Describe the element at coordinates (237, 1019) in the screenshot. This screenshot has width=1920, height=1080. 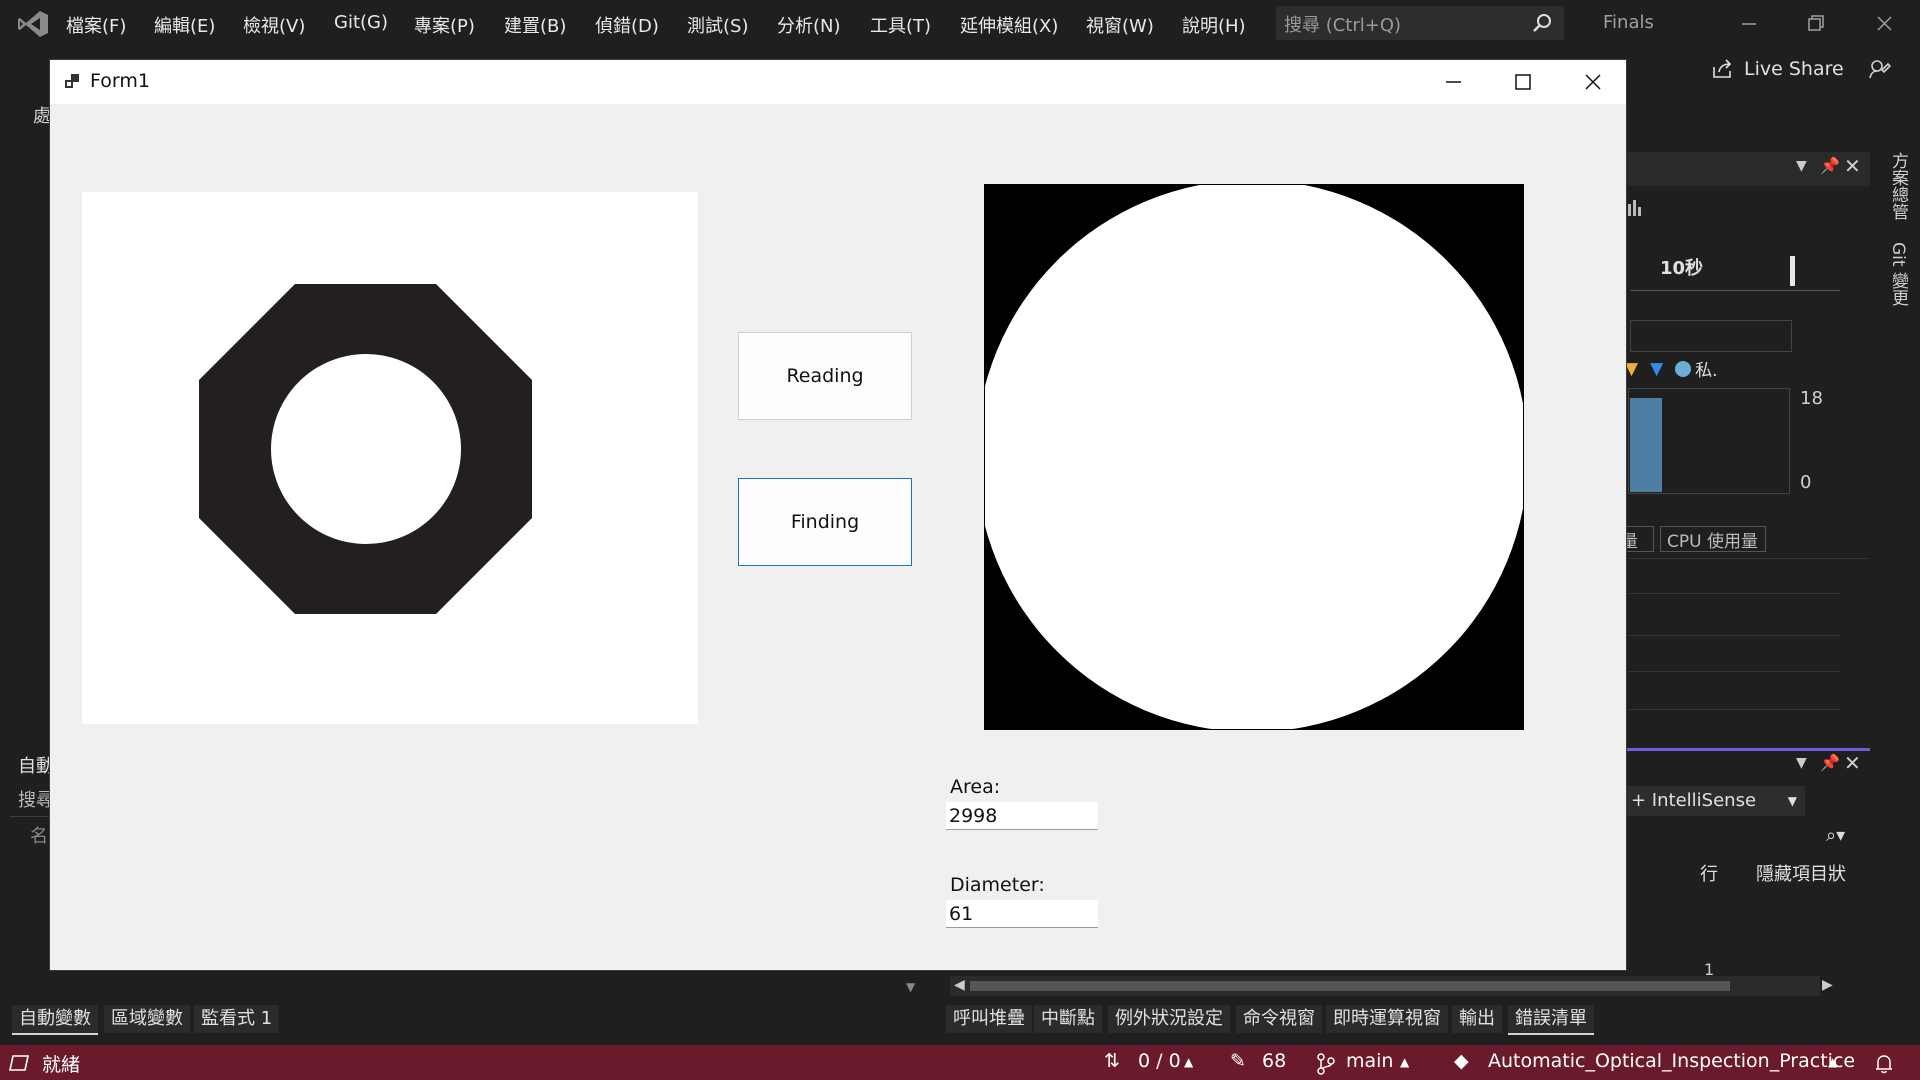
I see `tab-watch-1: 監看式 1` at that location.